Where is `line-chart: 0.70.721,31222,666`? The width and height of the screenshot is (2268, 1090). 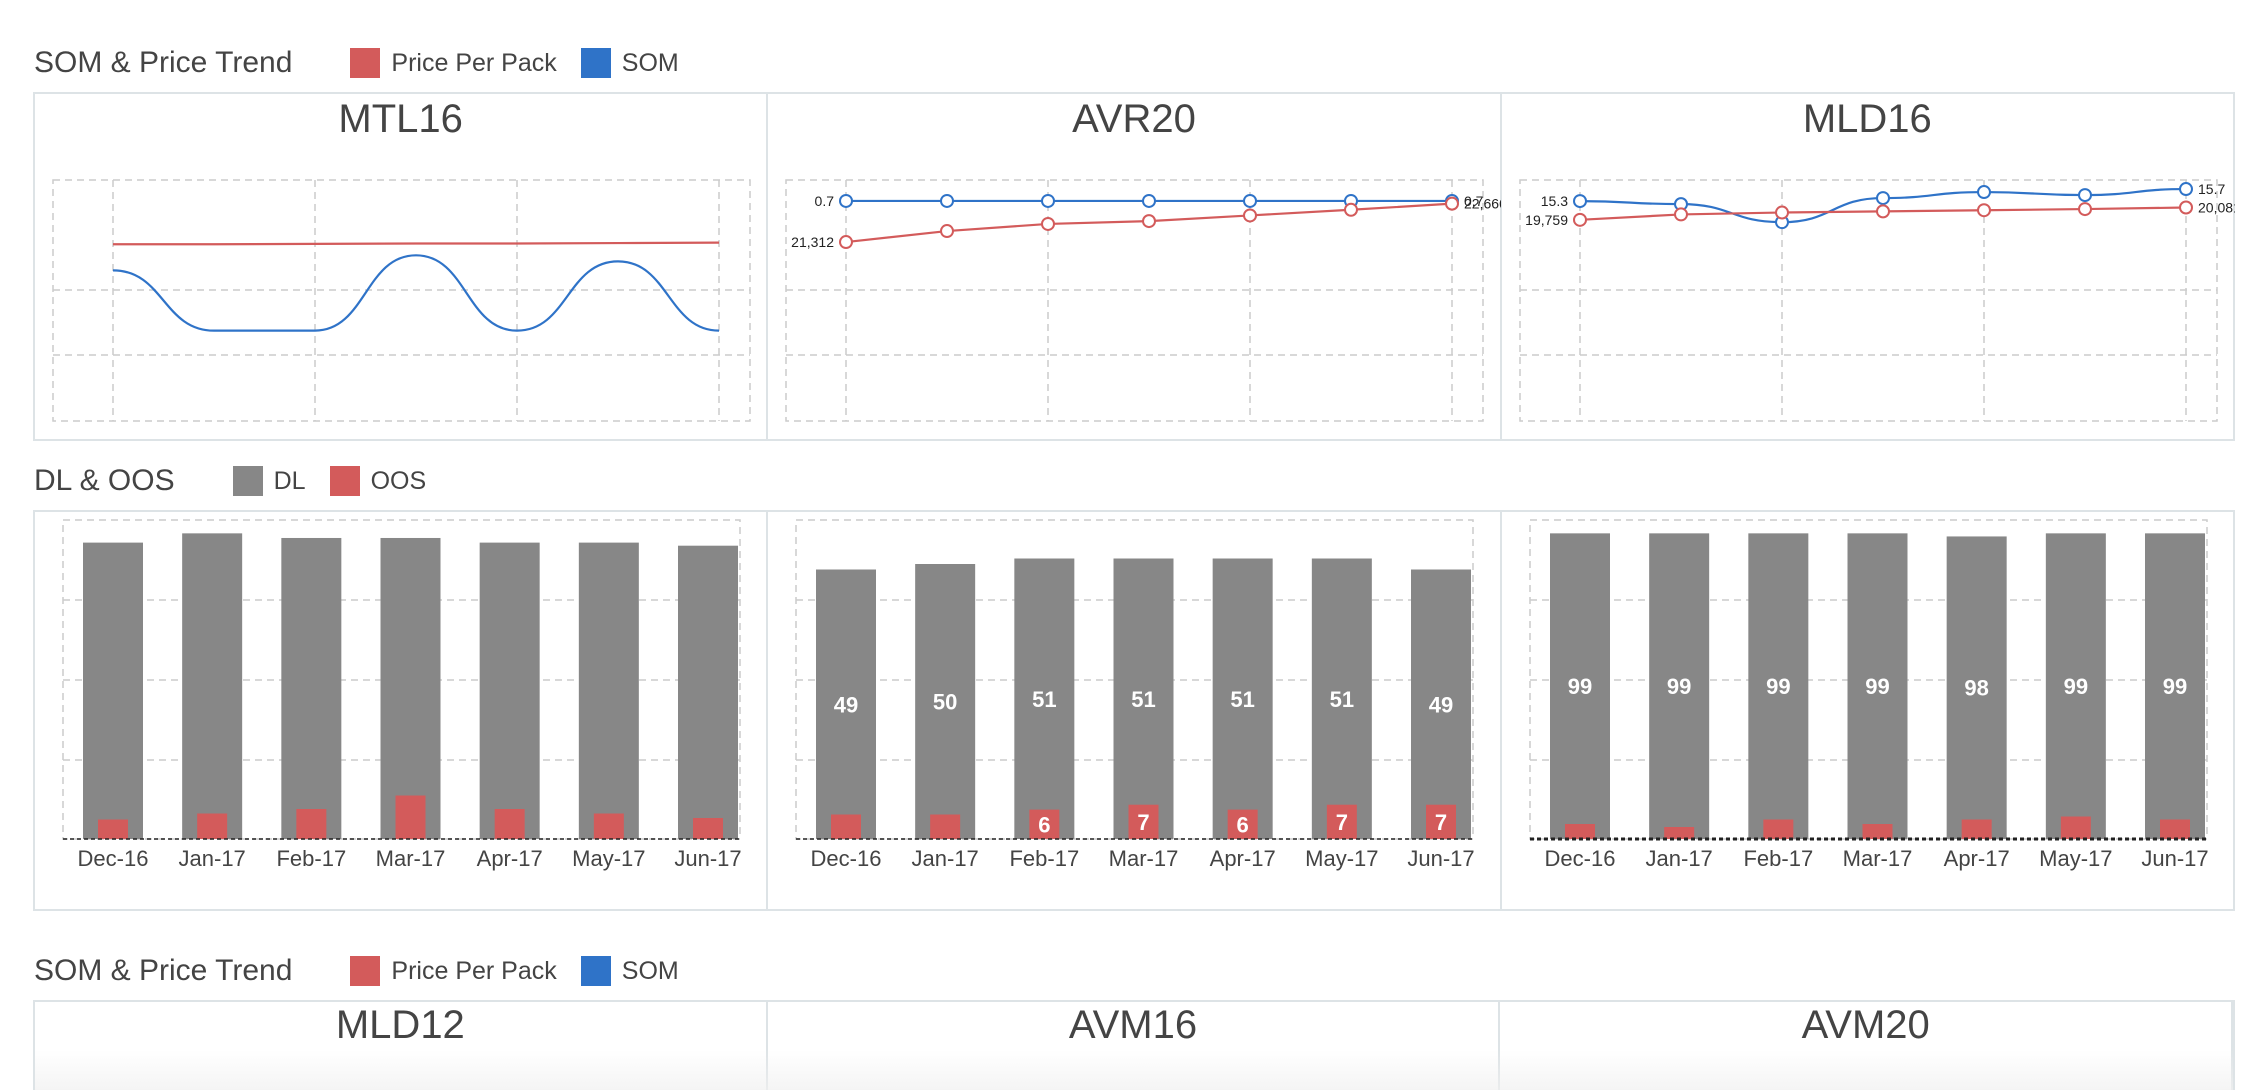
line-chart: 0.70.721,31222,666 is located at coordinates (1143, 300).